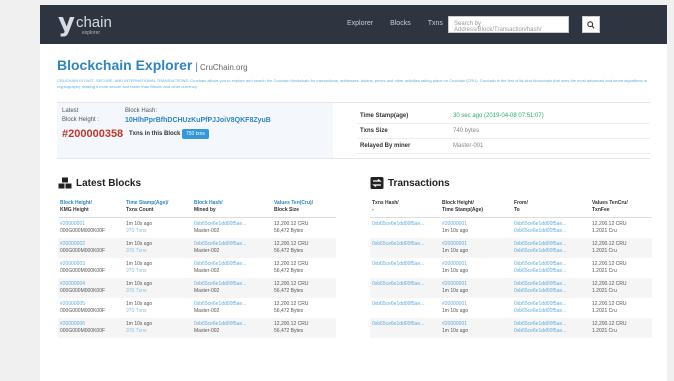  I want to click on block-hash-value: 10HlhPprBfhDCHUzKuPfPJJoiV8QKF8ZyuB, so click(198, 120).